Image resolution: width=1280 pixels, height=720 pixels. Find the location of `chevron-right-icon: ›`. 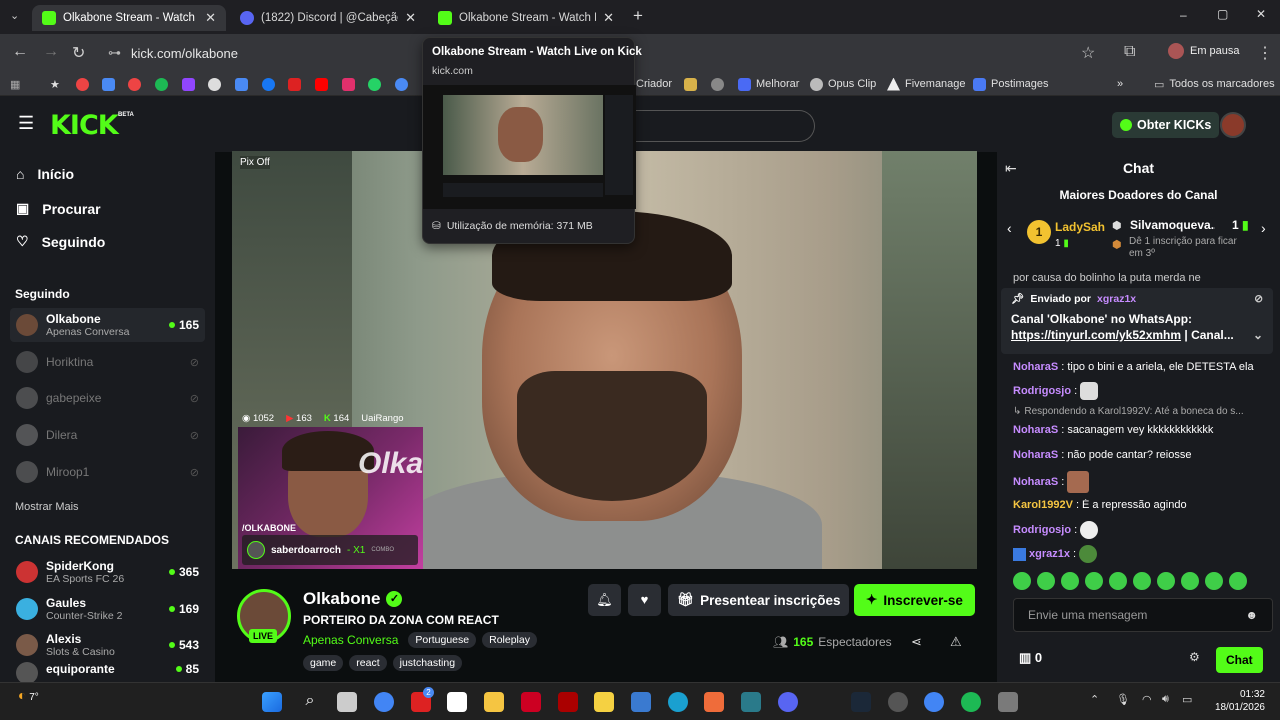

chevron-right-icon: › is located at coordinates (1263, 228).